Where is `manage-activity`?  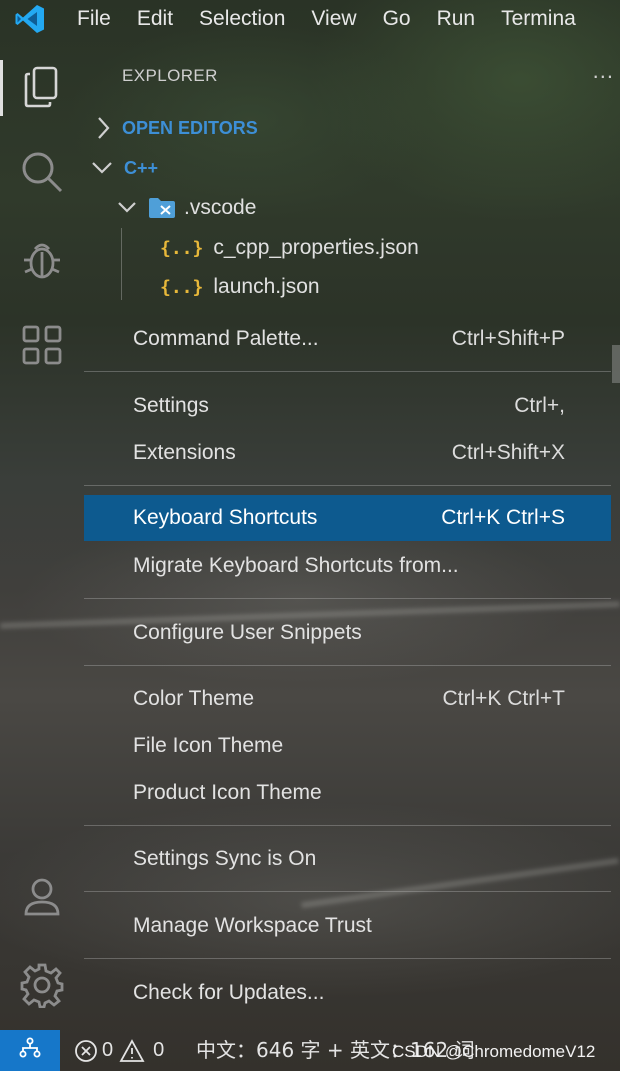
manage-activity is located at coordinates (42, 987).